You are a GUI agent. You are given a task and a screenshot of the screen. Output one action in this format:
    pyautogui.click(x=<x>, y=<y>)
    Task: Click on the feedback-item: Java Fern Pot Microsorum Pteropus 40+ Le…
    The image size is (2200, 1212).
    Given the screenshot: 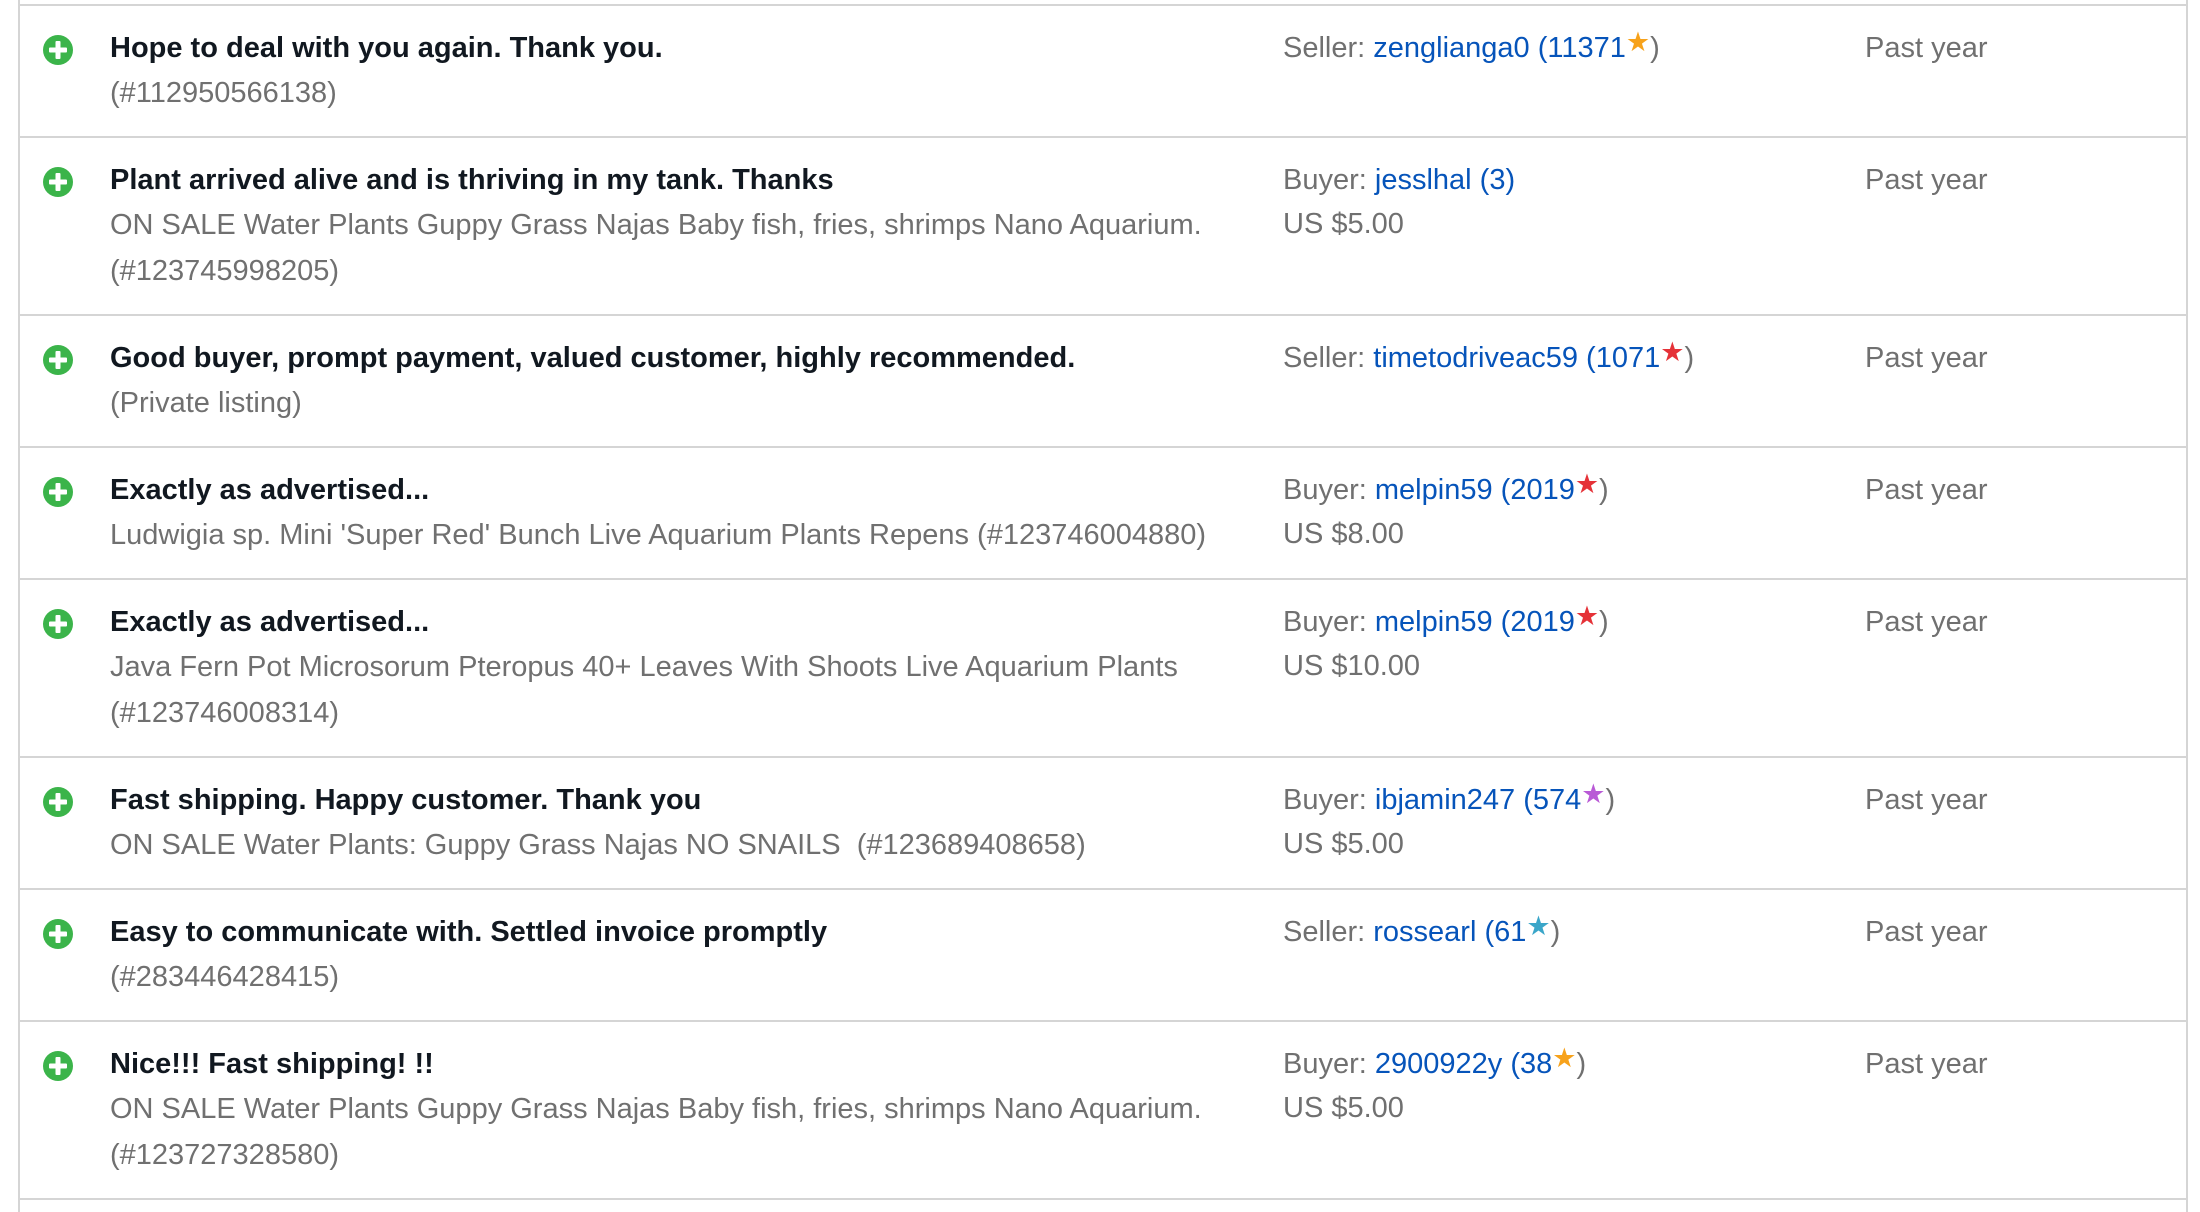 What is the action you would take?
    pyautogui.click(x=644, y=690)
    